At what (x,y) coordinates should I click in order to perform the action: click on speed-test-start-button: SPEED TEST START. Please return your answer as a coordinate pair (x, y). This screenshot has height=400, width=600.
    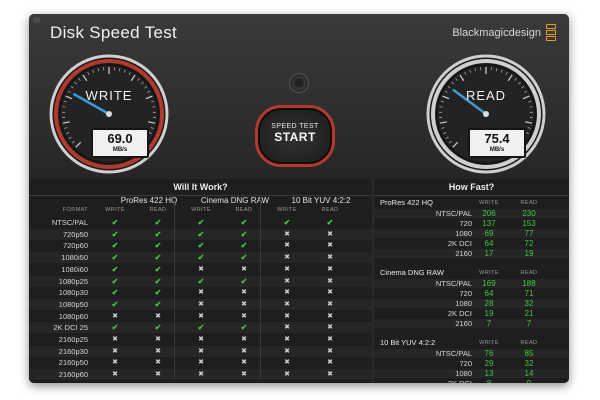
    Looking at the image, I should click on (295, 136).